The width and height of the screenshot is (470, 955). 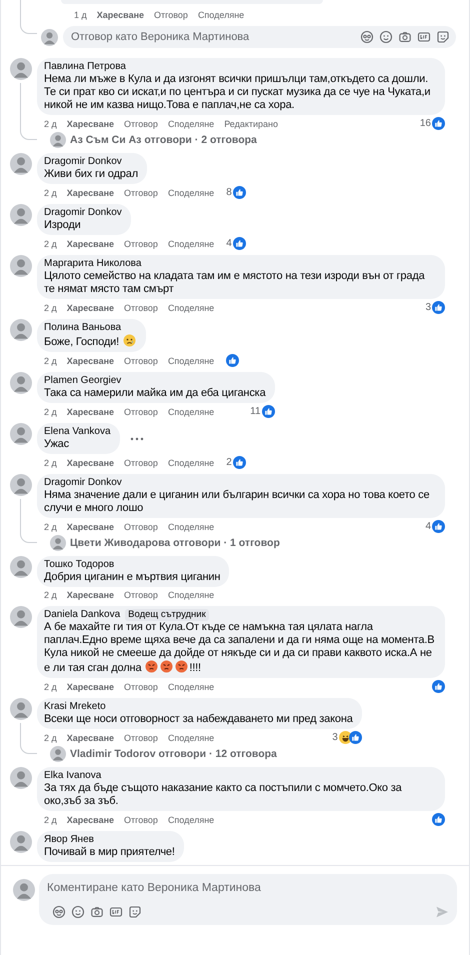 What do you see at coordinates (425, 123) in the screenshot?
I see `reaction-count: 16` at bounding box center [425, 123].